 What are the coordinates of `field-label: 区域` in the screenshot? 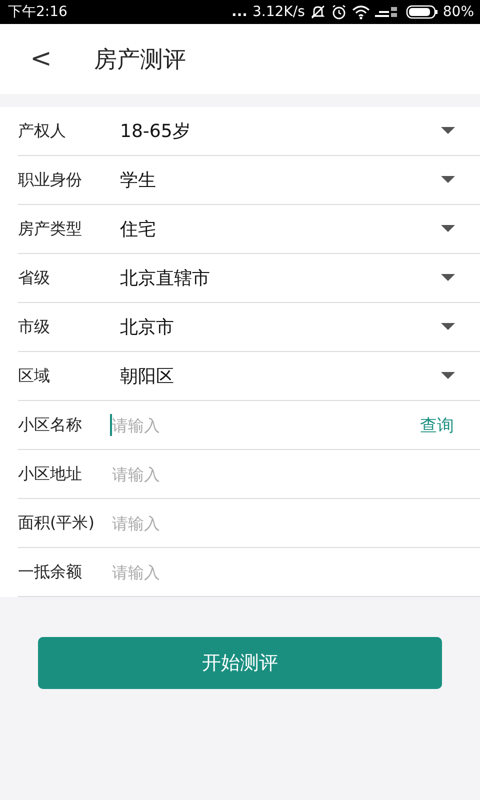 It's located at (34, 376).